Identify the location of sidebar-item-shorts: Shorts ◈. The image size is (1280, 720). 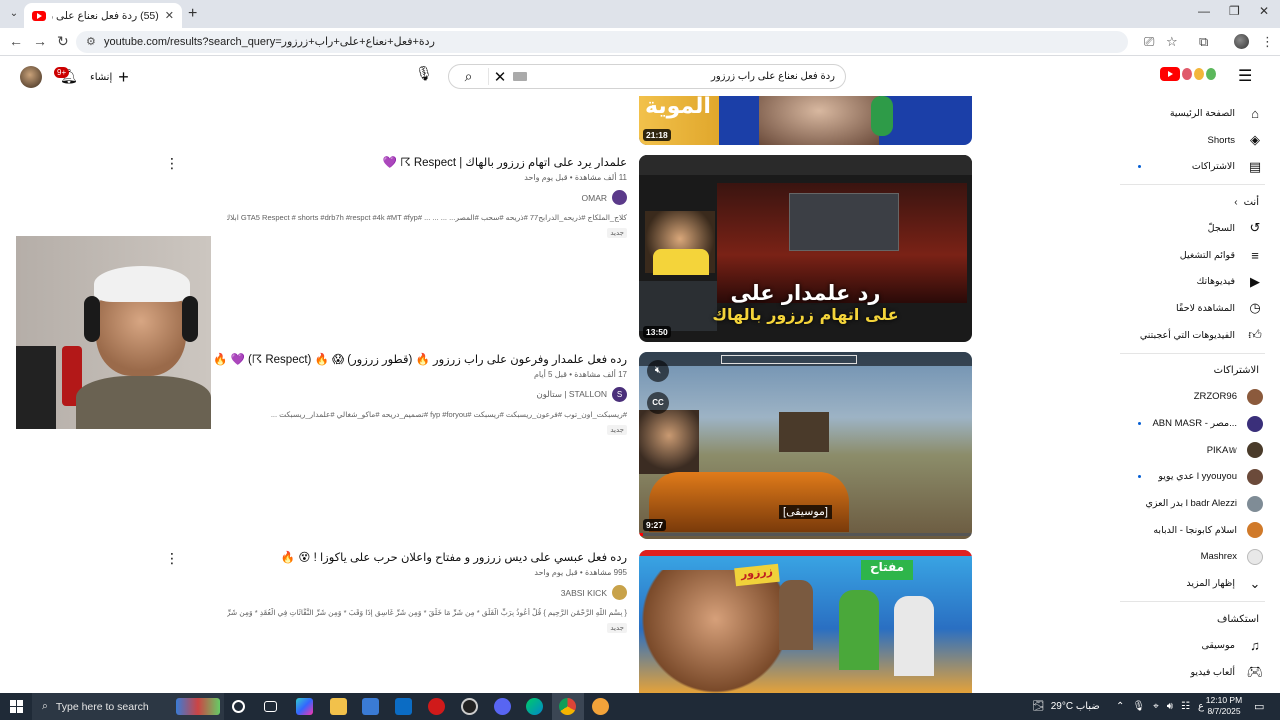
(1192, 140).